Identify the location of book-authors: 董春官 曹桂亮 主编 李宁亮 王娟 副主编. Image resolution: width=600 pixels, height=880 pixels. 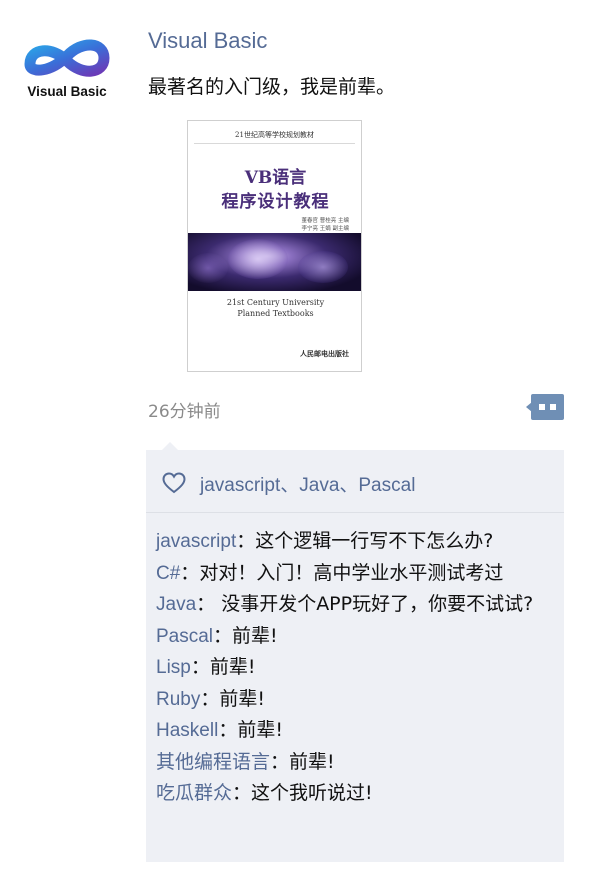
(326, 225).